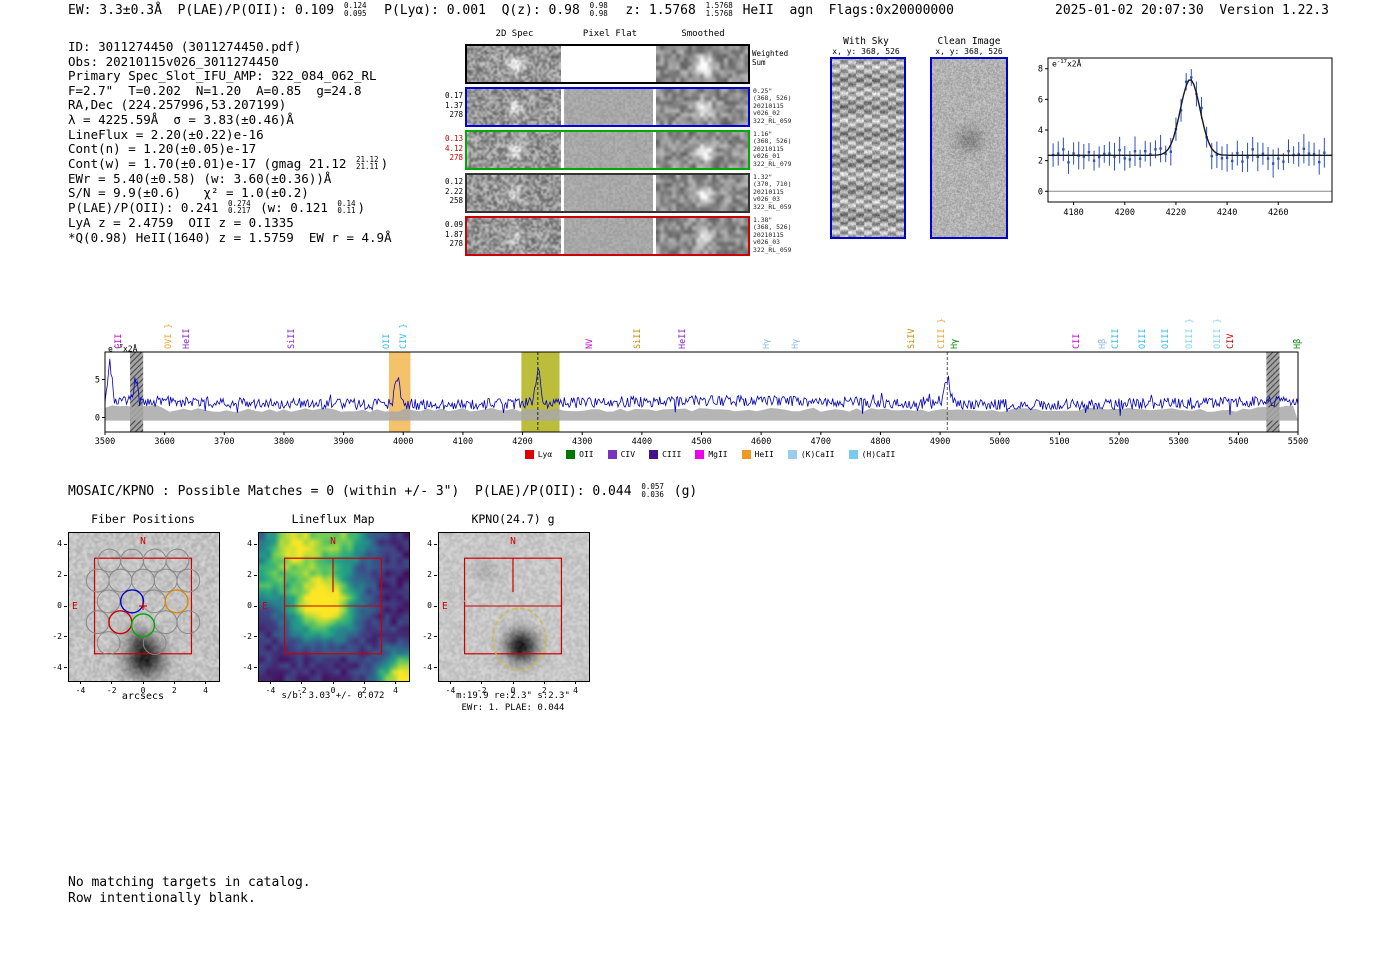  What do you see at coordinates (1278, 213) in the screenshot?
I see `svg-text: 4260` at bounding box center [1278, 213].